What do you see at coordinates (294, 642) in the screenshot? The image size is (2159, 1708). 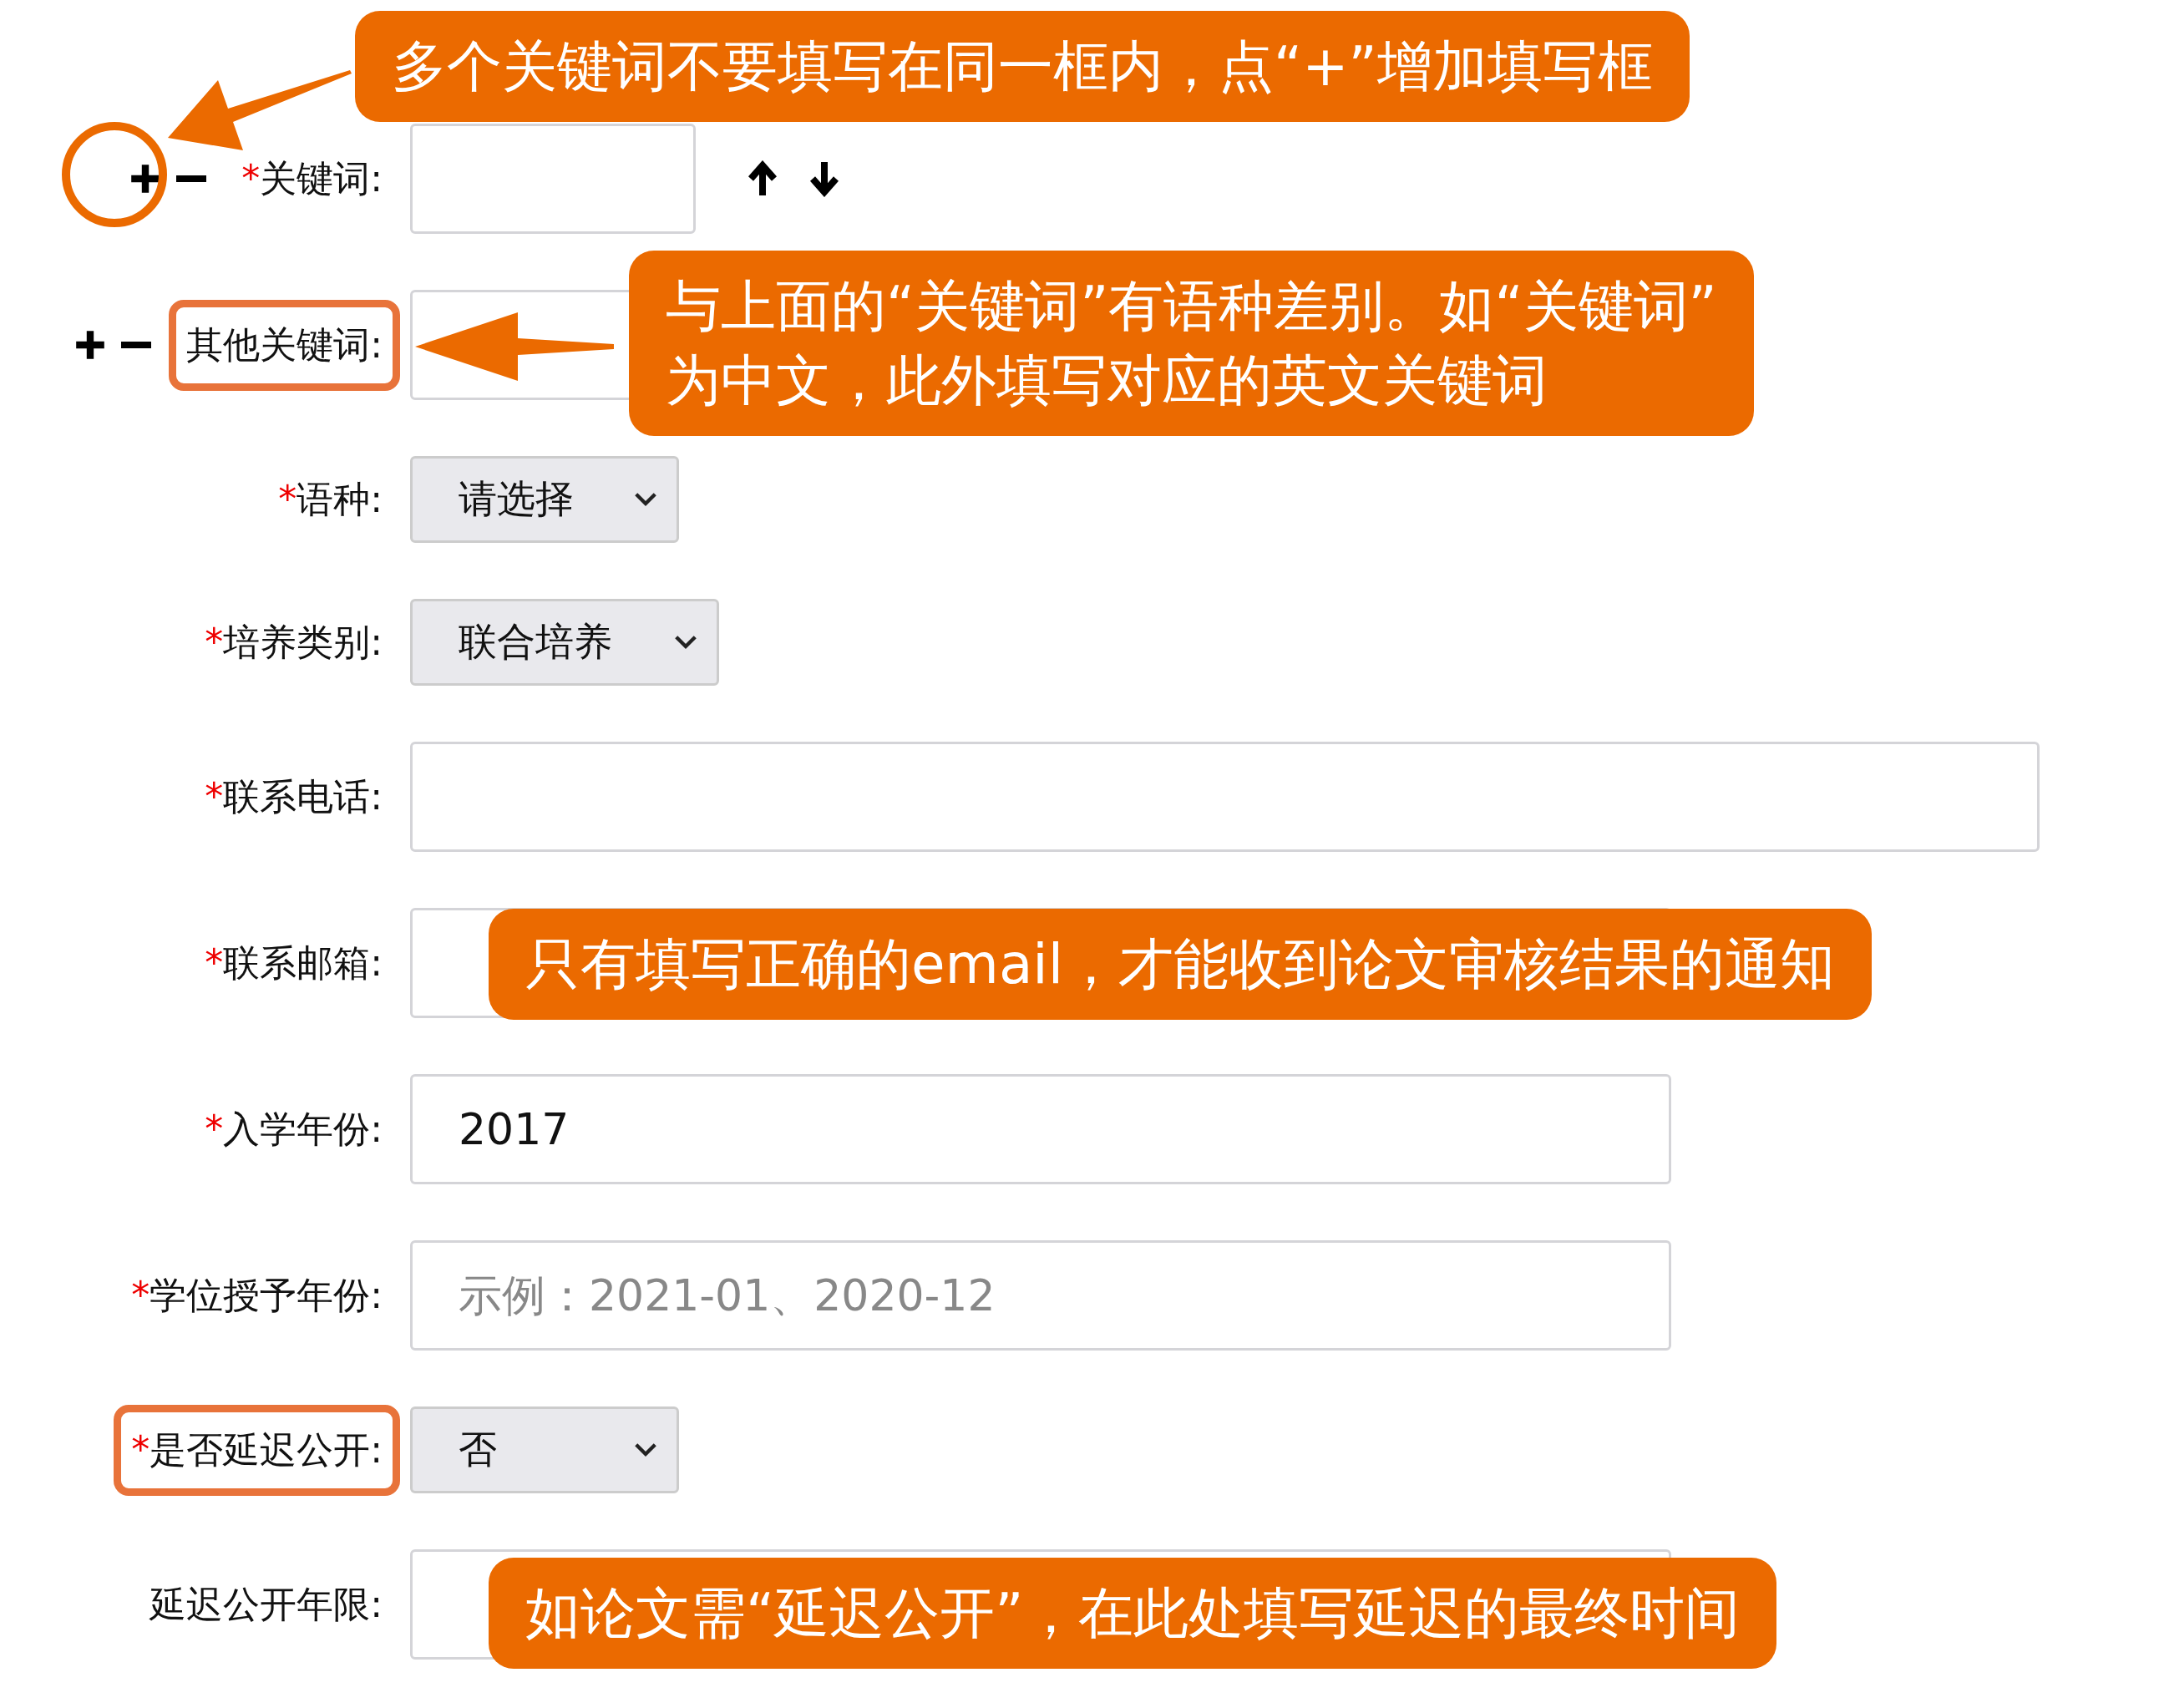 I see `field-label: *培养类别:` at bounding box center [294, 642].